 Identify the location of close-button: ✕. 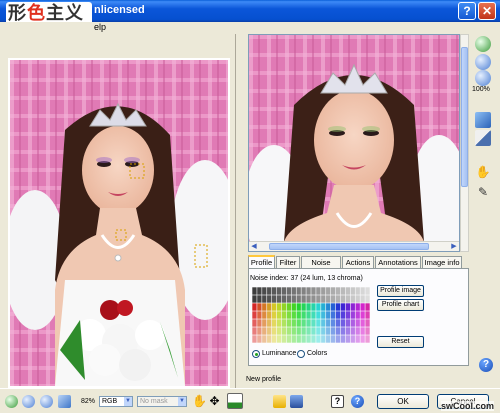
(487, 11).